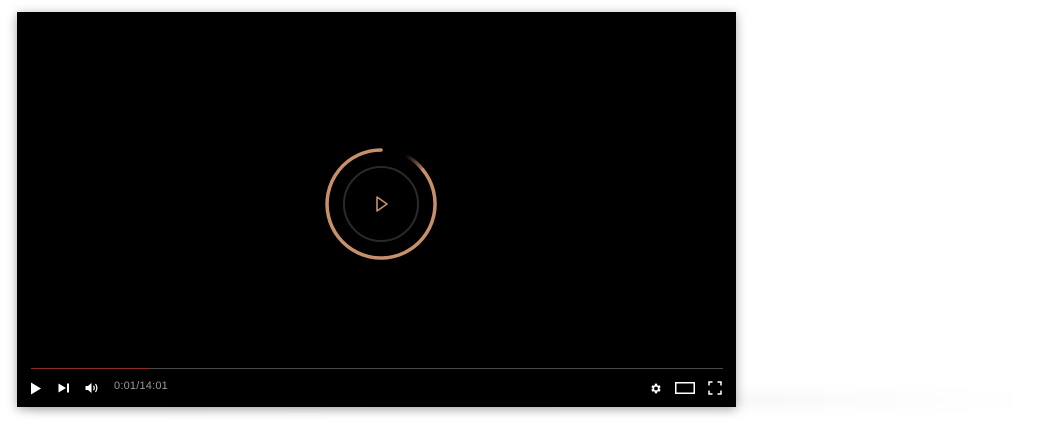  Describe the element at coordinates (90, 368) in the screenshot. I see `progress-played` at that location.